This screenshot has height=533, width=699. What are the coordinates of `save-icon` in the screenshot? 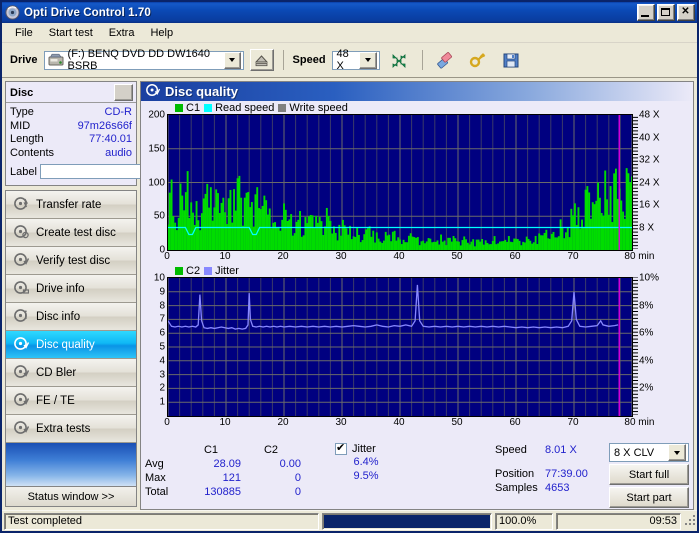 It's located at (511, 60).